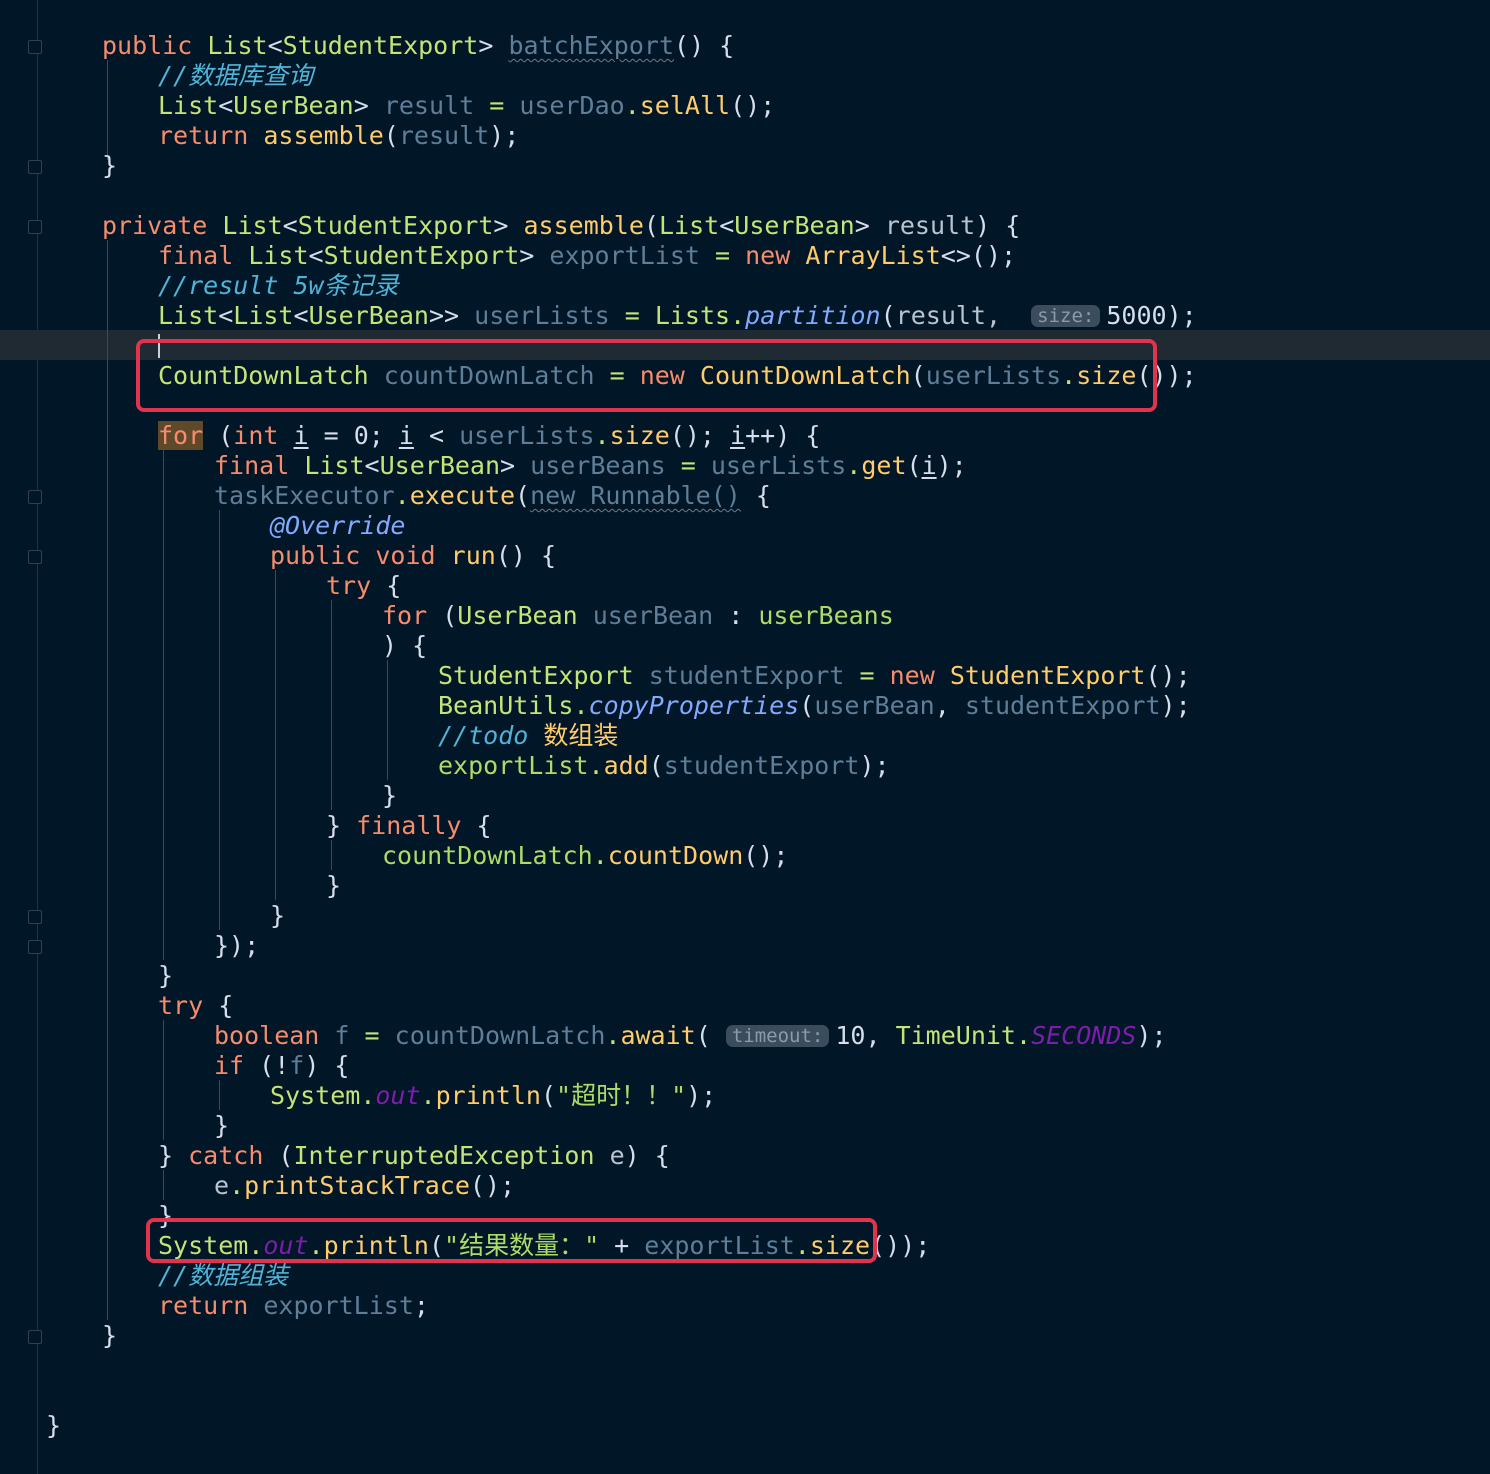 This screenshot has height=1474, width=1490. Describe the element at coordinates (506, 705) in the screenshot. I see `class-name: BeanUtils` at that location.